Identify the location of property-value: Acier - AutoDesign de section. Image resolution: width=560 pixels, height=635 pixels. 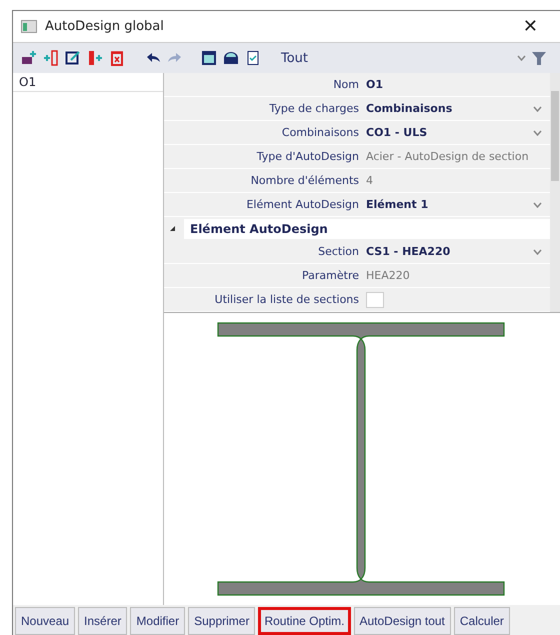
(447, 156).